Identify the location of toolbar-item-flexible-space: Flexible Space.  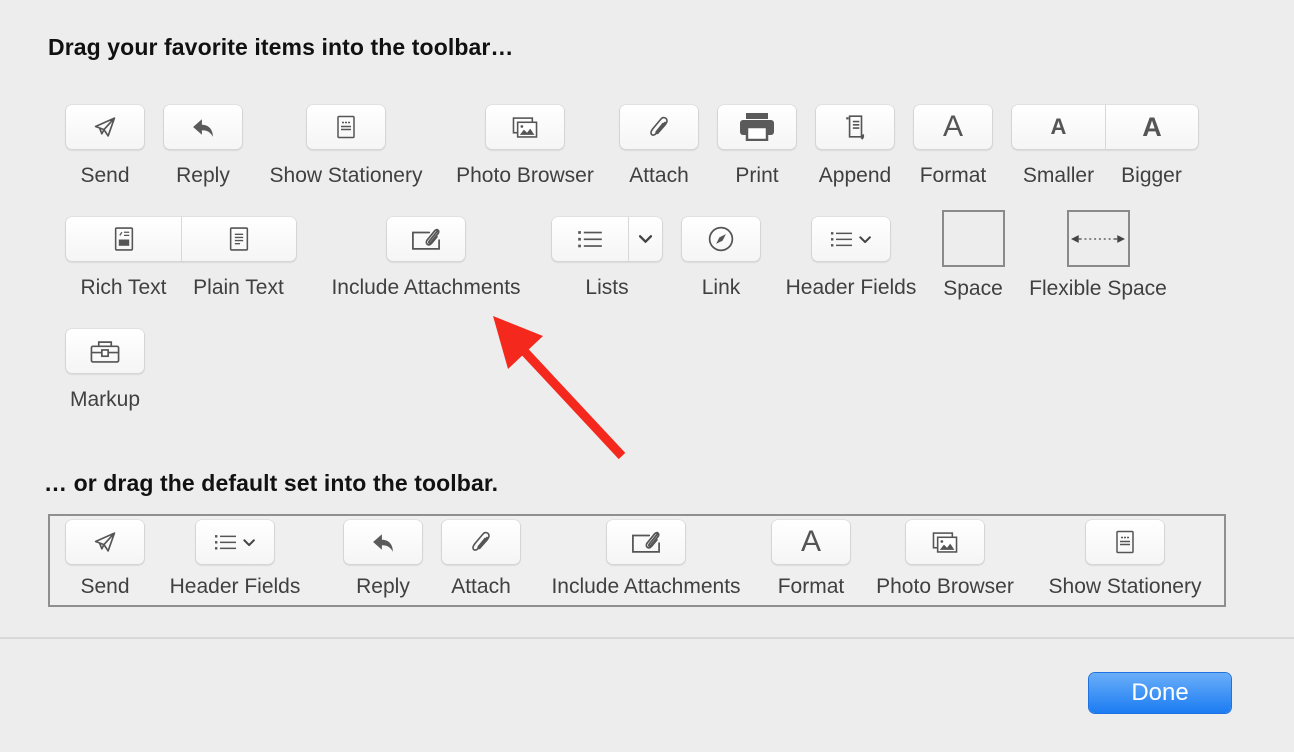
(1098, 255).